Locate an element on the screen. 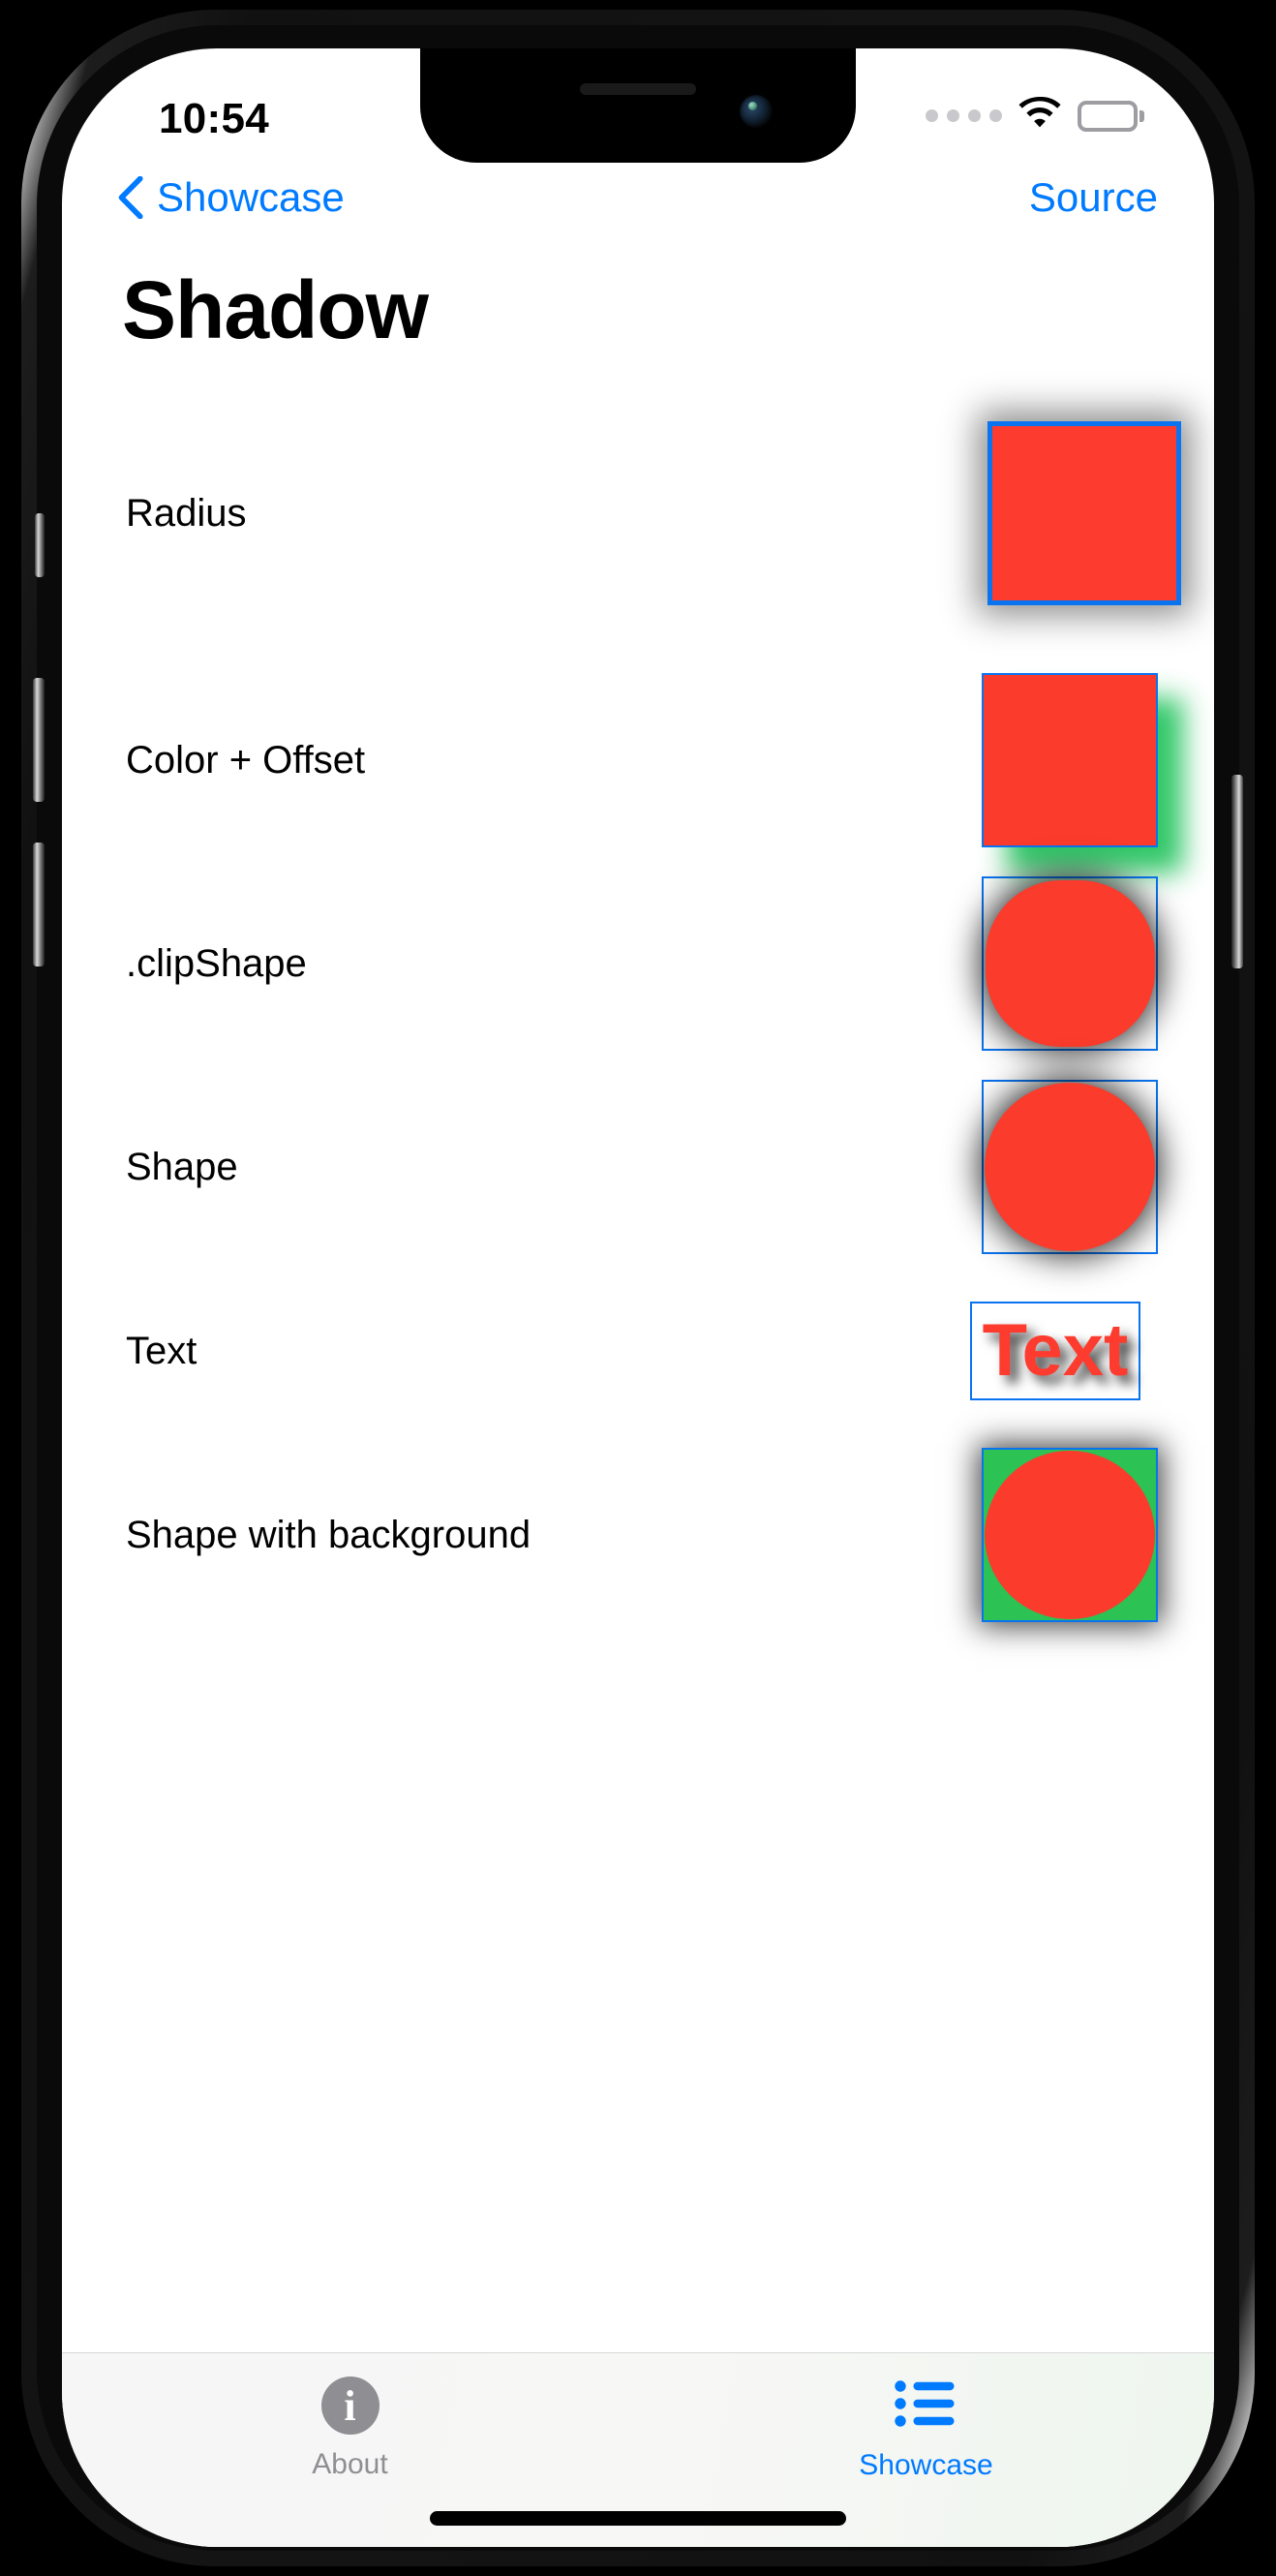  demo-radius is located at coordinates (1084, 513).